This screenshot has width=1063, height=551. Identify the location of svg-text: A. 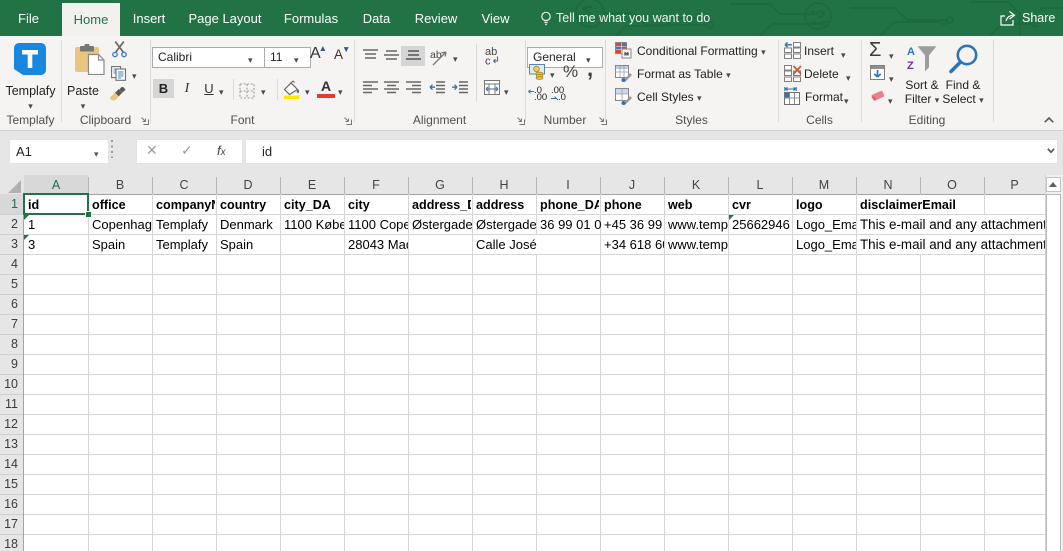
(911, 52).